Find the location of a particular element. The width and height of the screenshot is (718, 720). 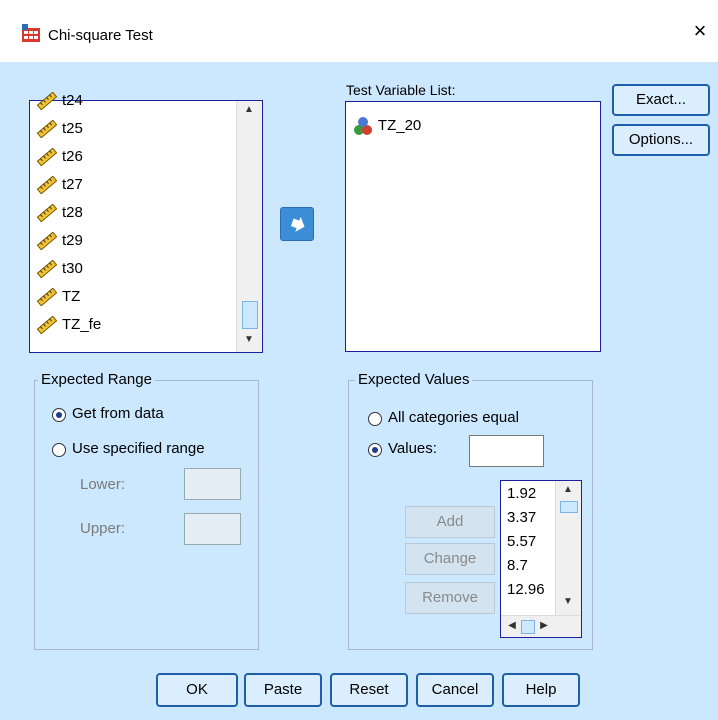

test-variable-list: TZ_20 is located at coordinates (473, 226).